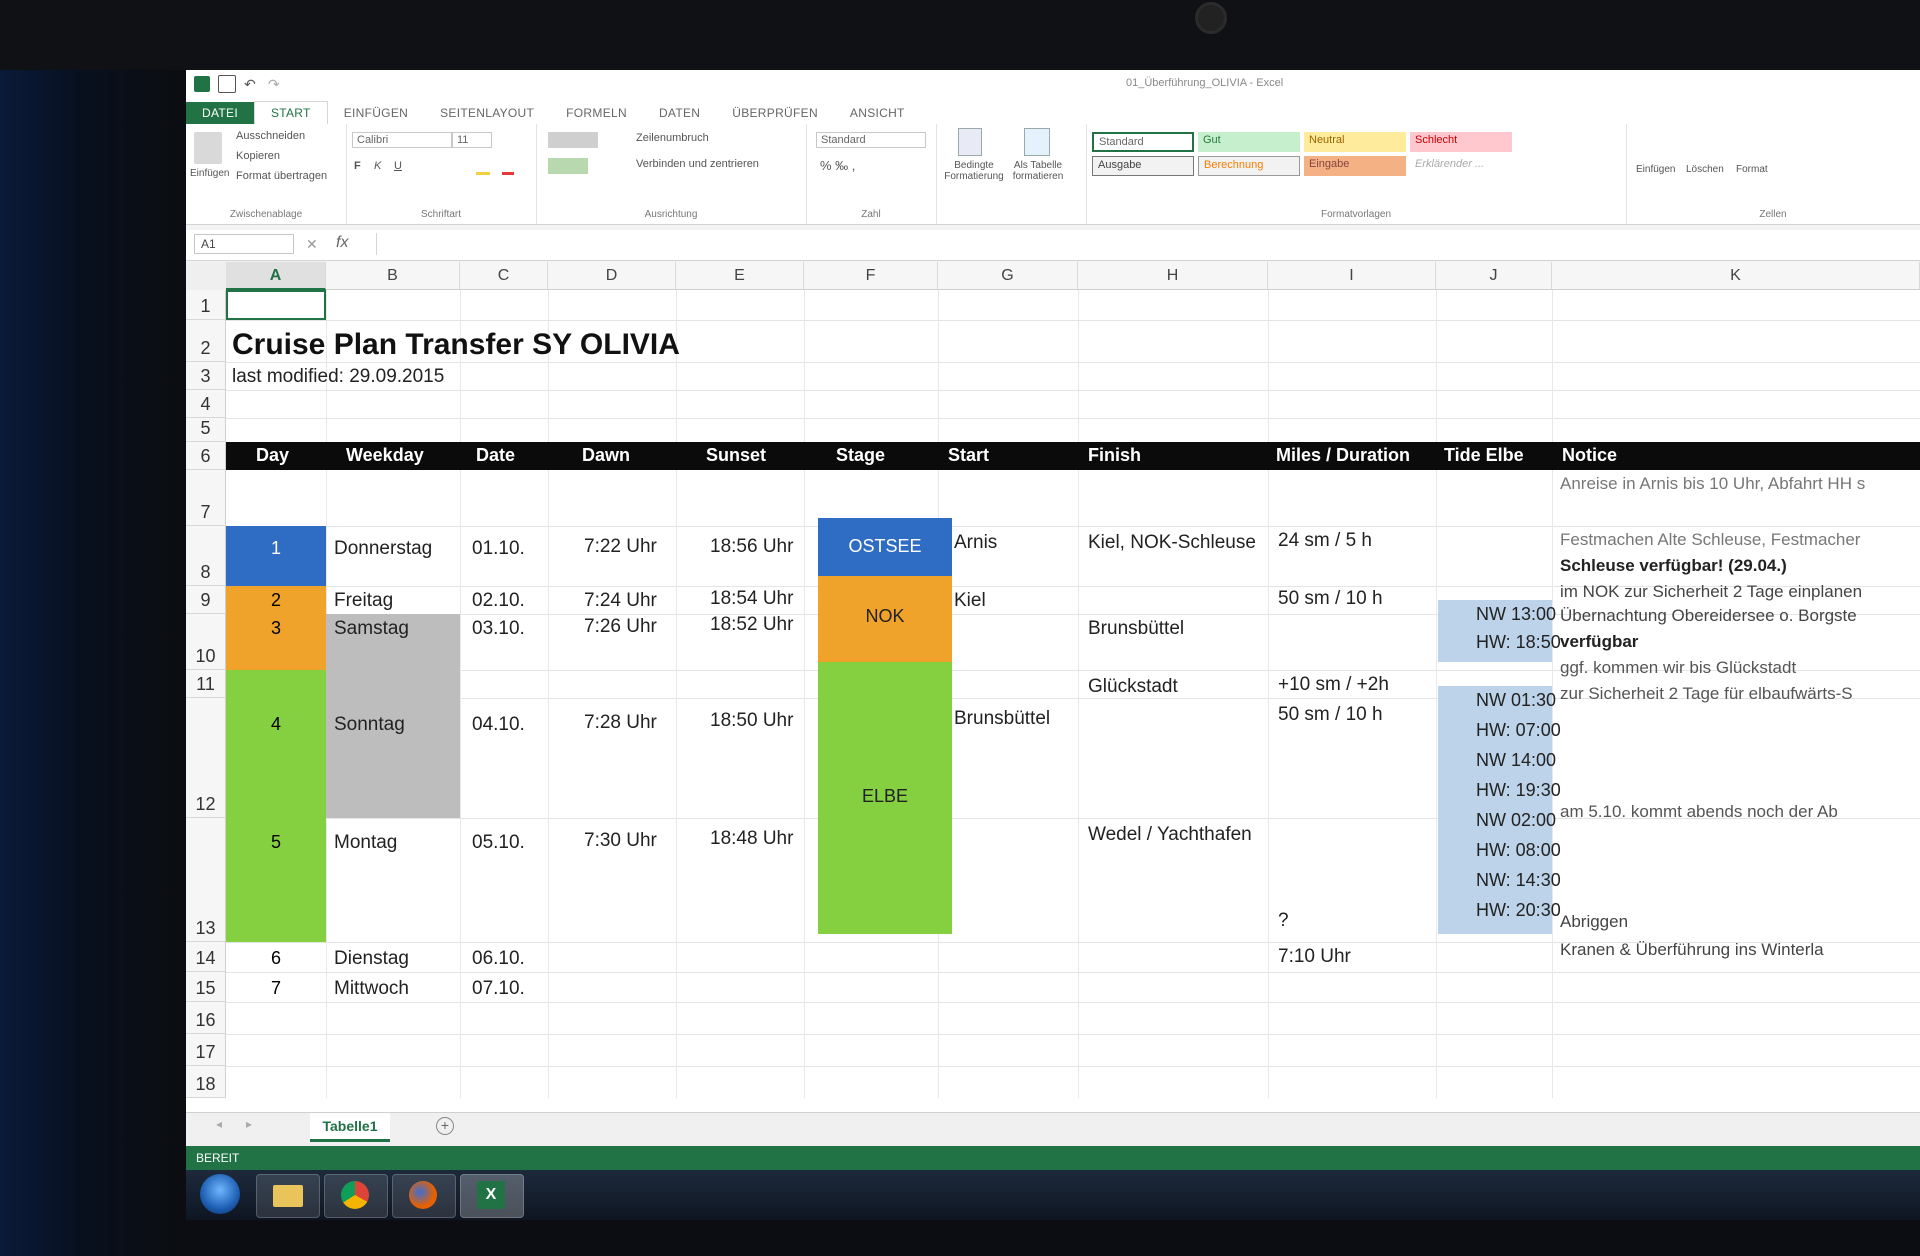 The width and height of the screenshot is (1920, 1256). Describe the element at coordinates (1594, 921) in the screenshot. I see `notice-cell: Abriggen` at that location.